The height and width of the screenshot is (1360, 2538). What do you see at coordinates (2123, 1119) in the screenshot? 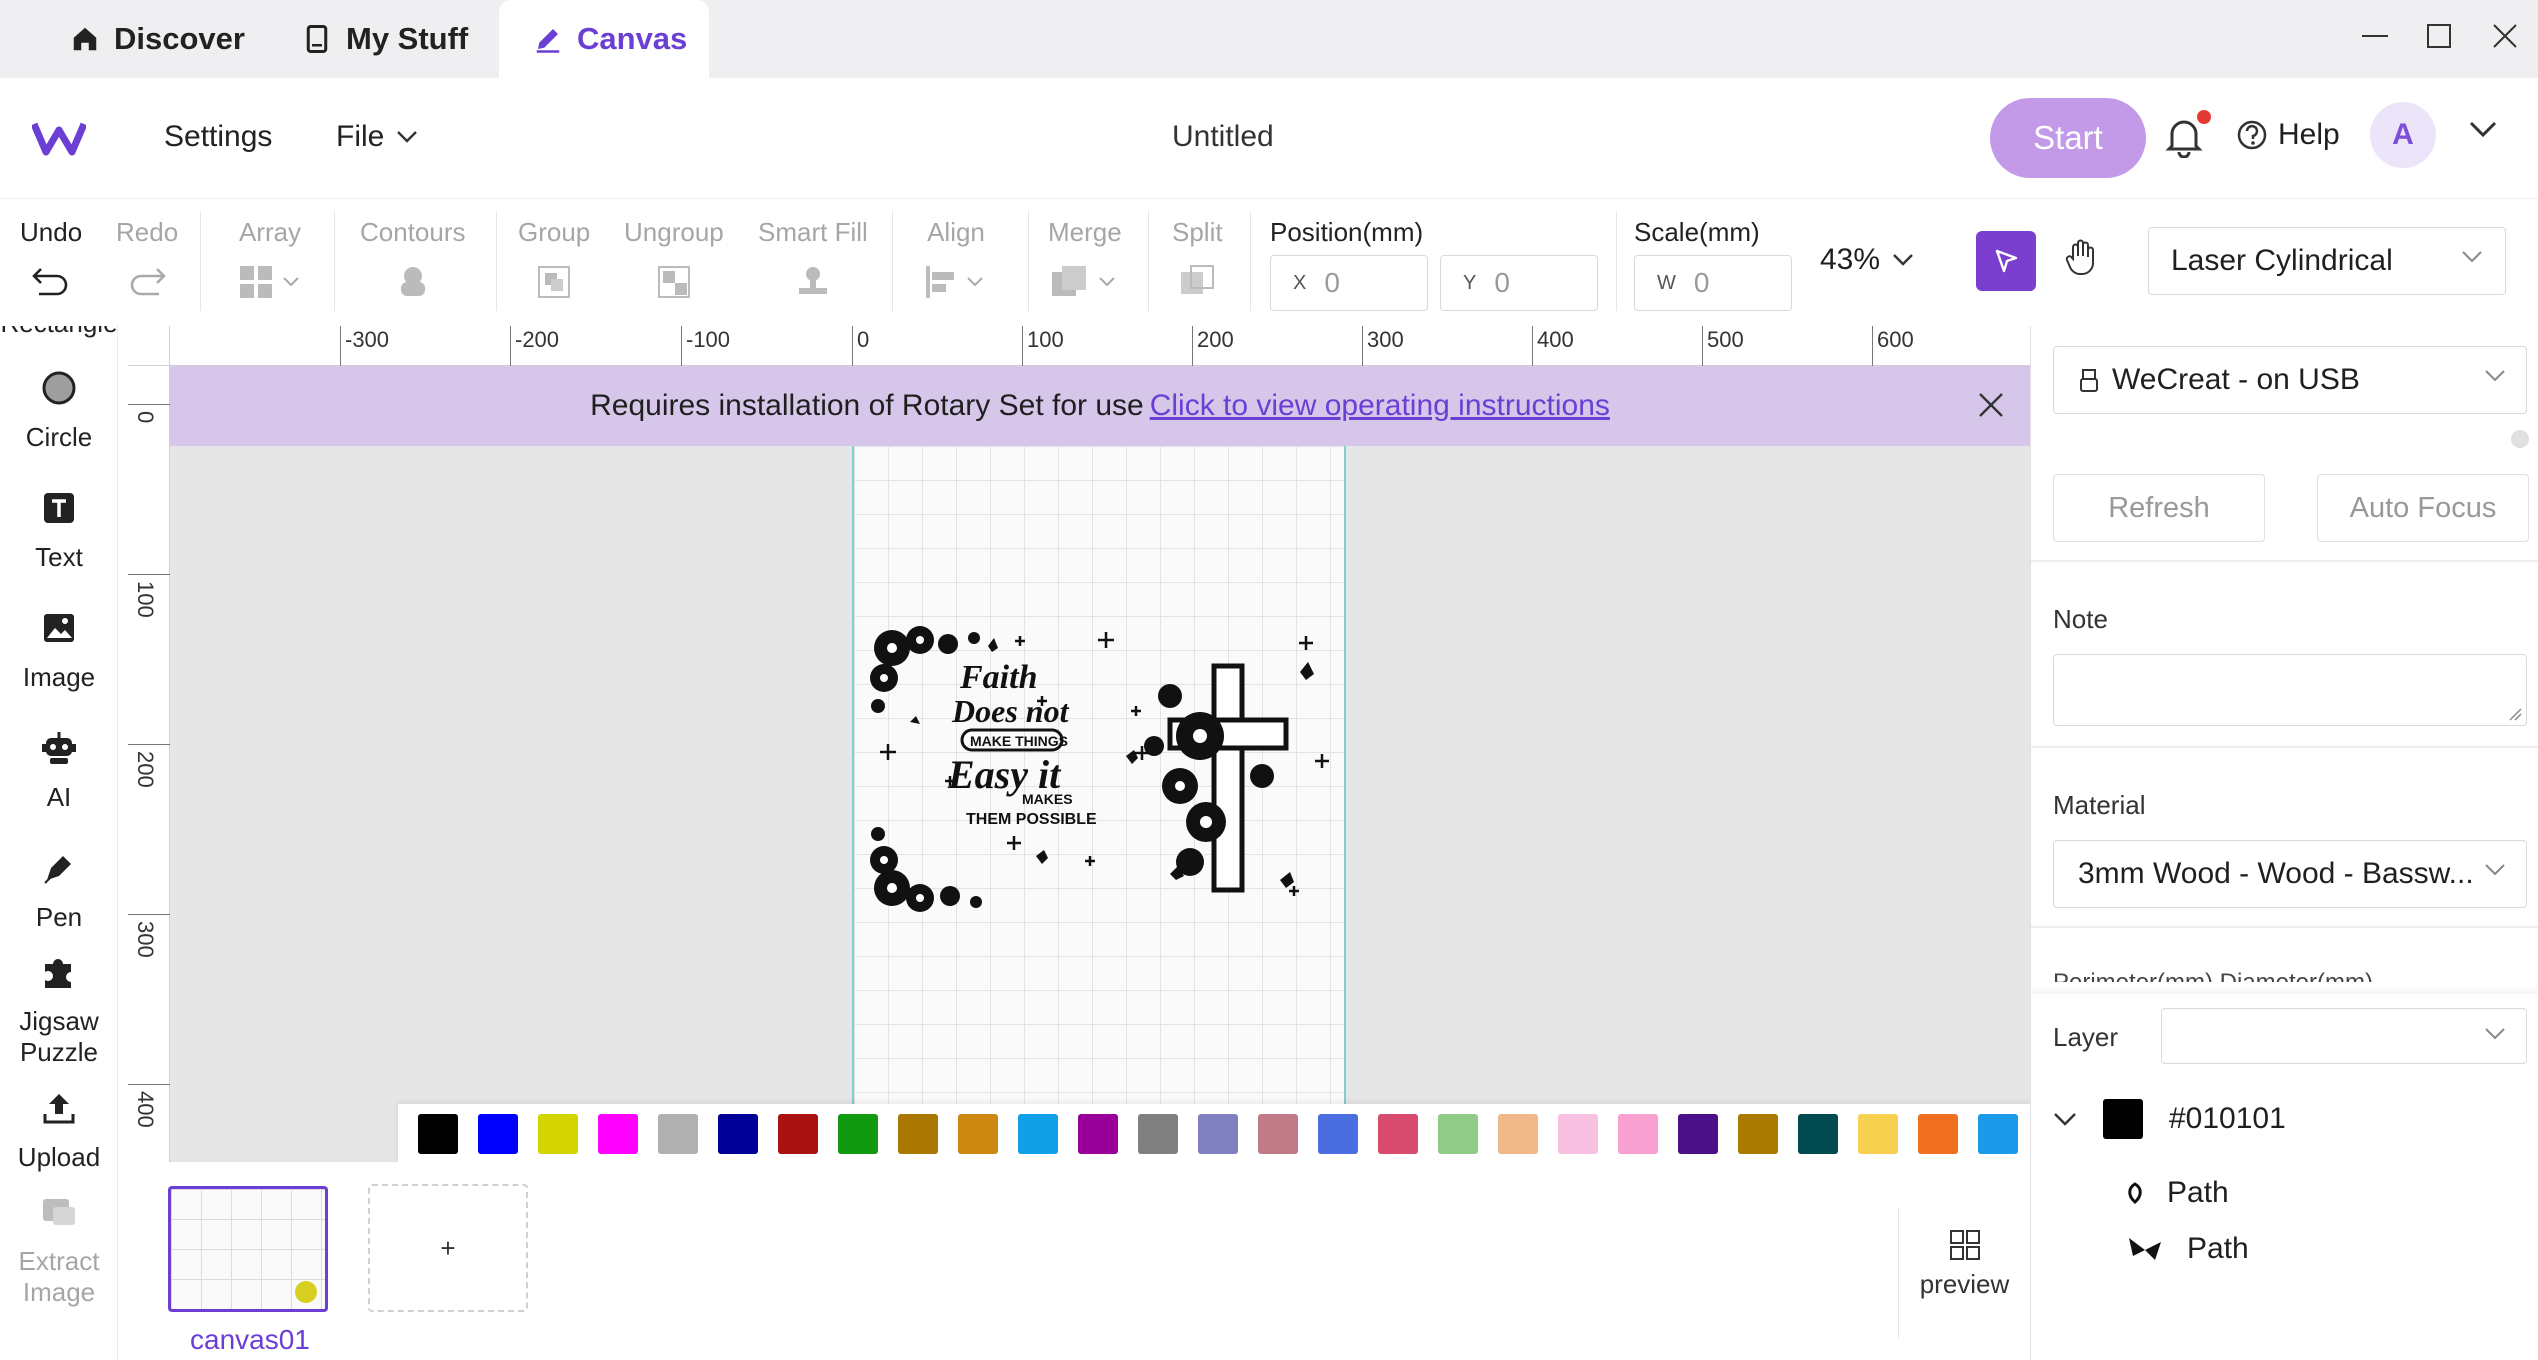
I see `layer-color-swatch` at bounding box center [2123, 1119].